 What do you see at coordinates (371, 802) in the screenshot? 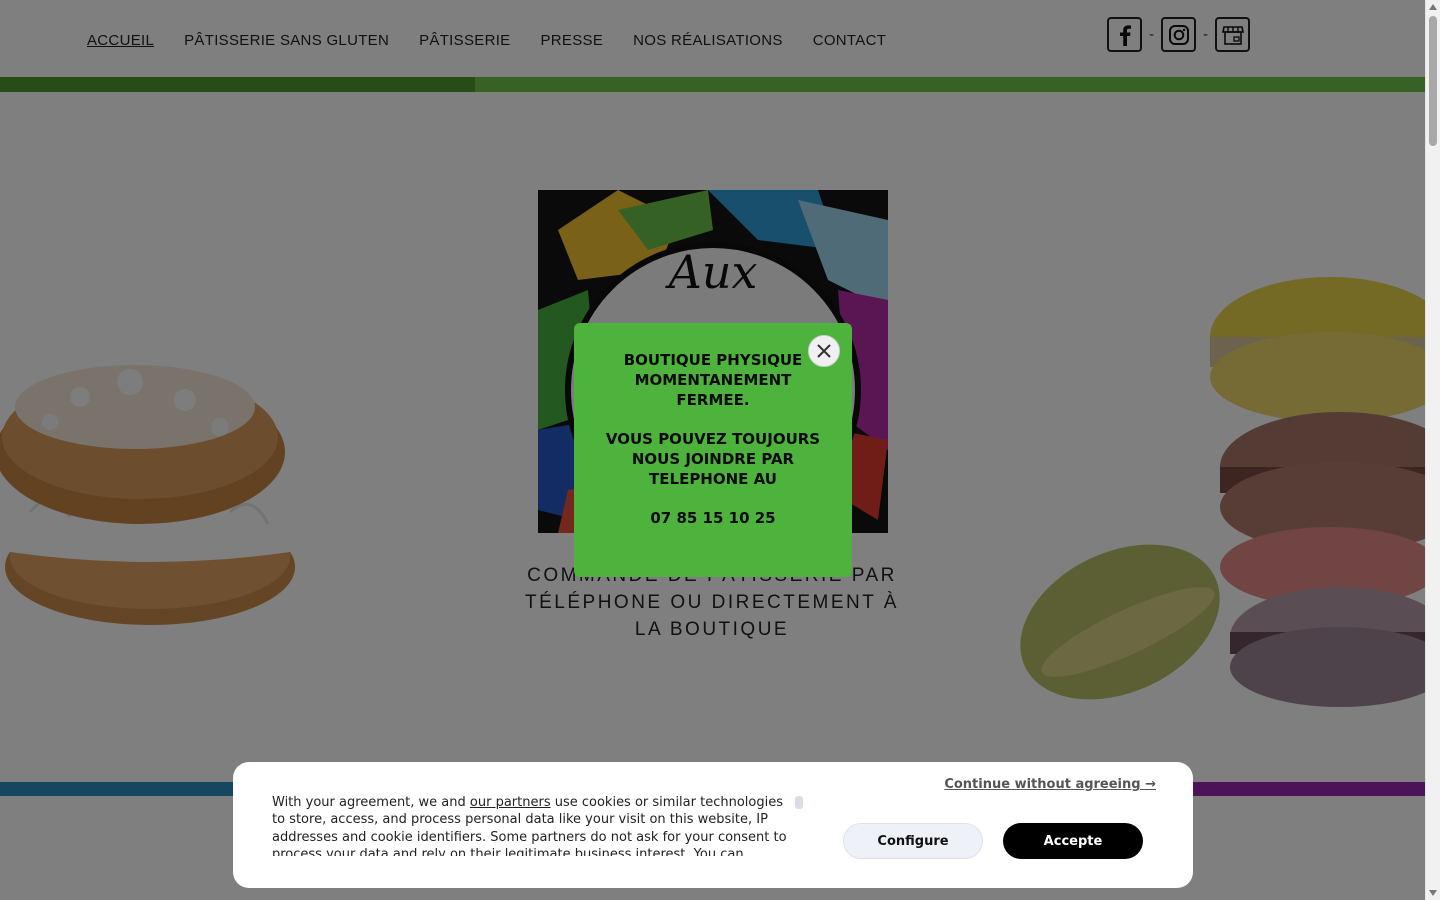
I see `cookie-text-intro: With your agreement, we and` at bounding box center [371, 802].